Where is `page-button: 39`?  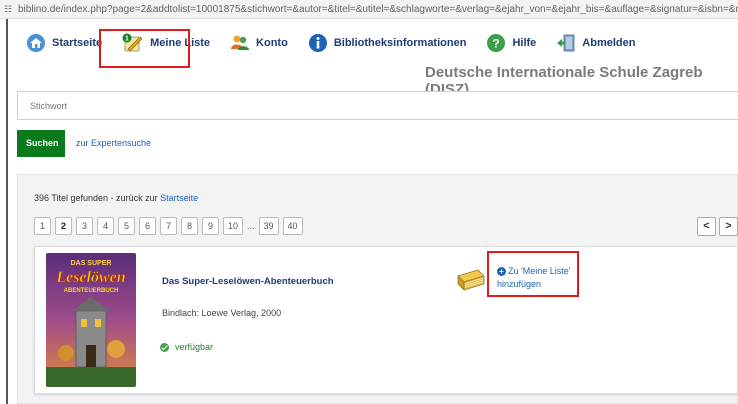 page-button: 39 is located at coordinates (268, 226).